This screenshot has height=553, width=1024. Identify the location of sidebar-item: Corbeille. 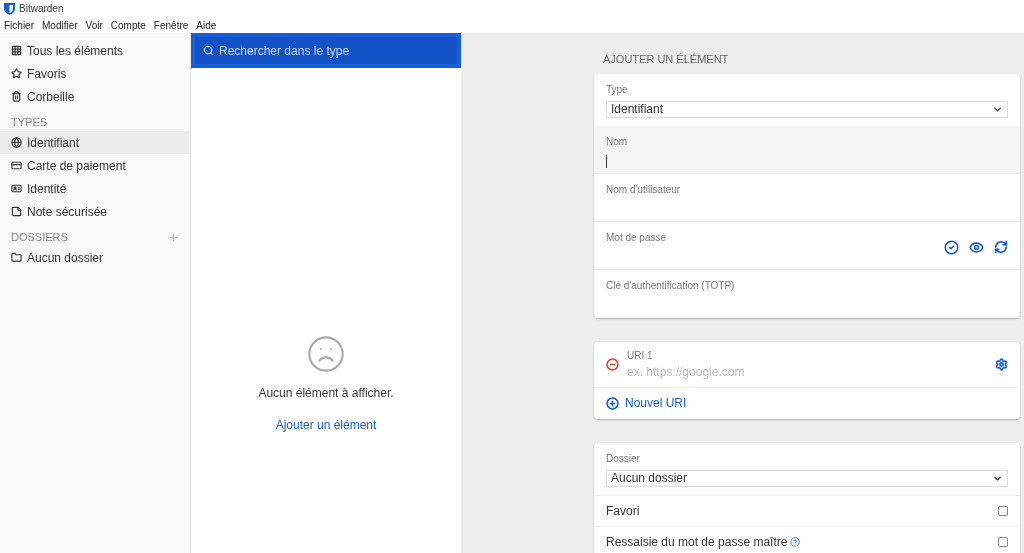
(95, 96).